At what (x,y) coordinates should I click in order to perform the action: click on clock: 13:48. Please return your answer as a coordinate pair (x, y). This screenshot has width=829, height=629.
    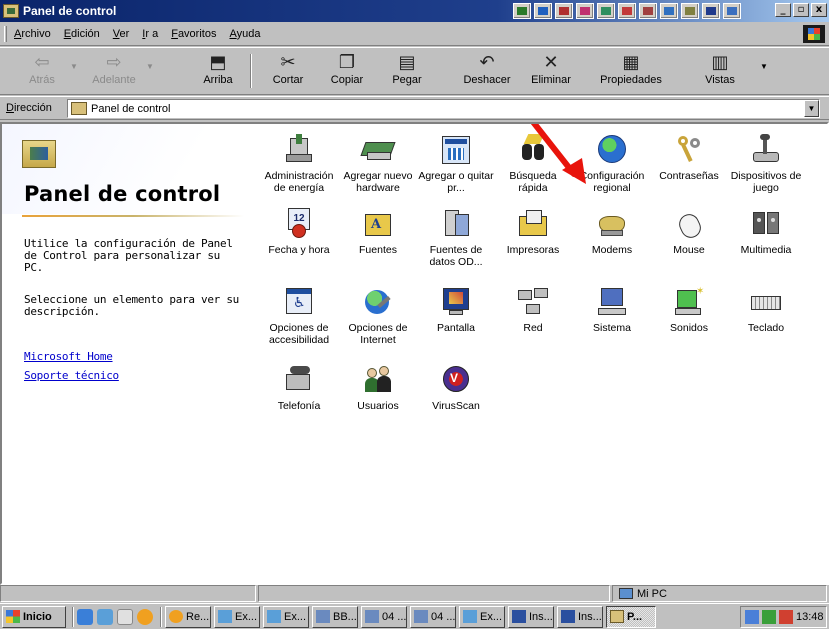
    Looking at the image, I should click on (810, 617).